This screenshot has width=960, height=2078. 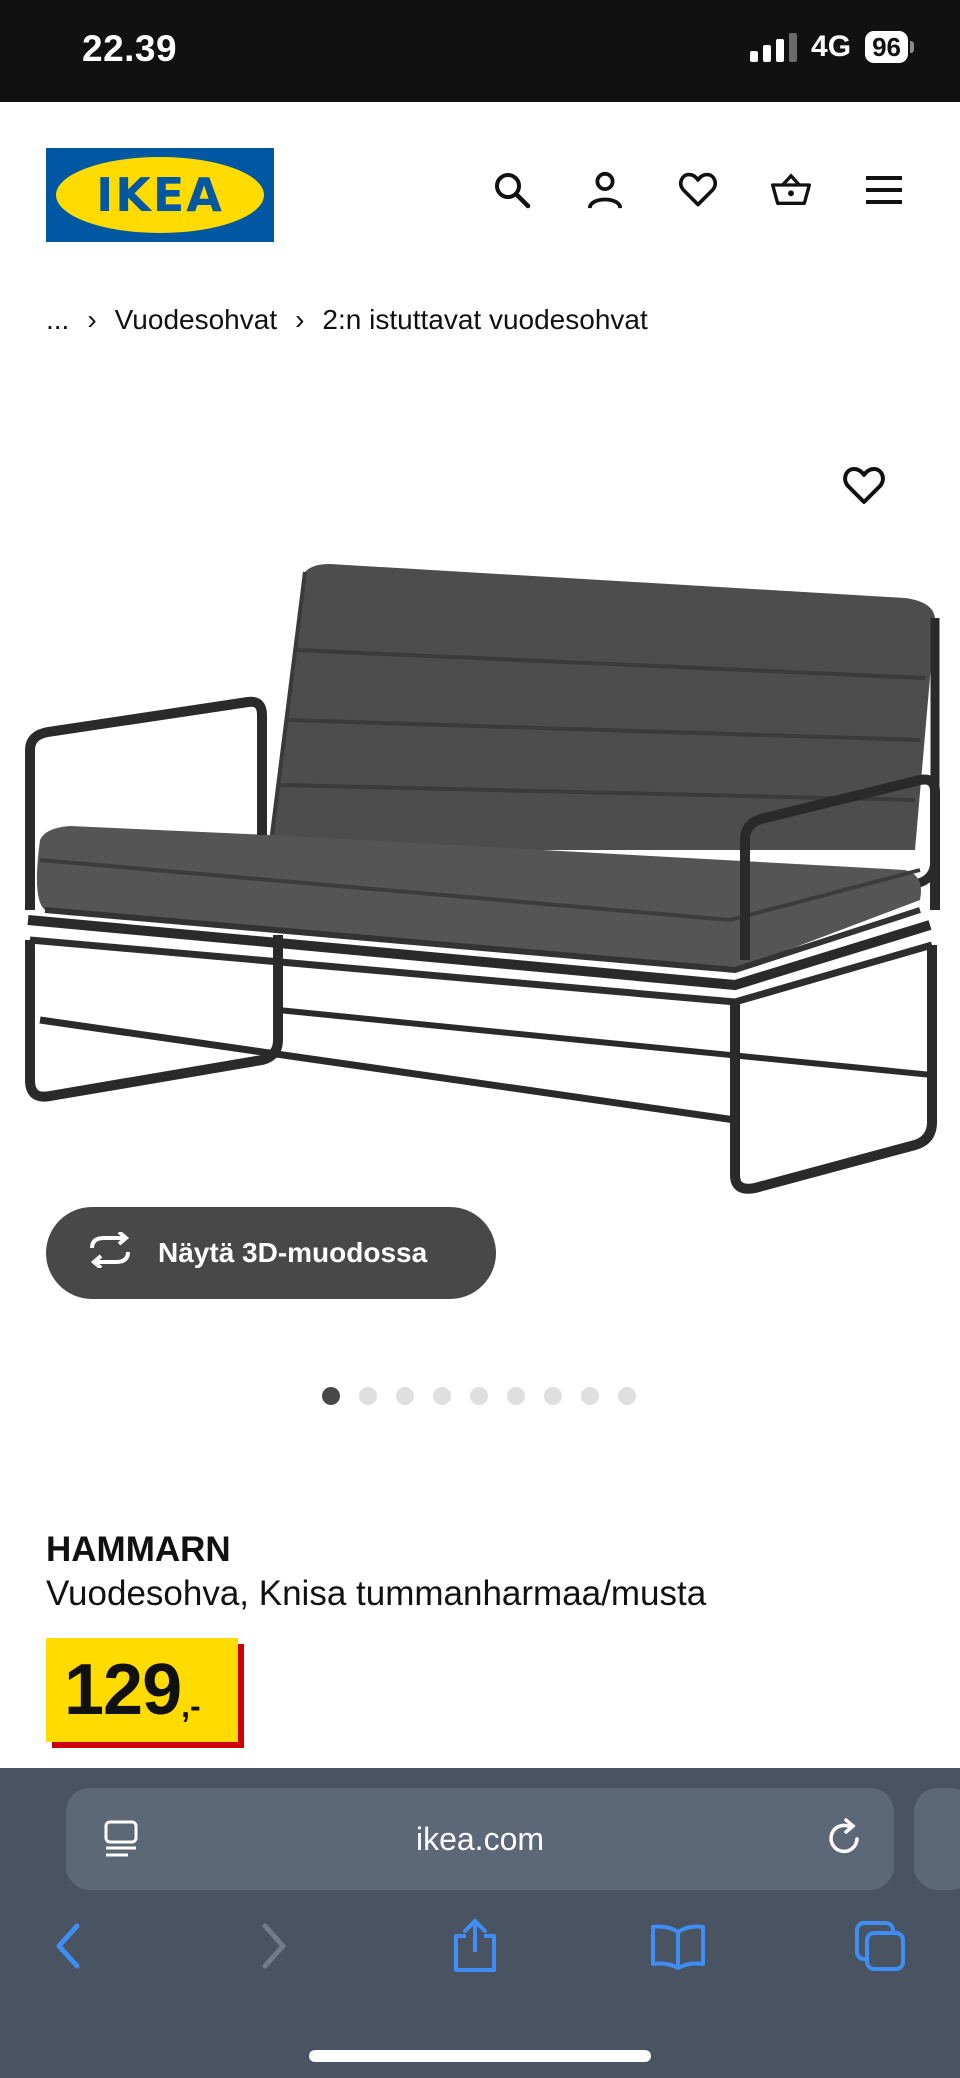 I want to click on header-icons, so click(x=698, y=190).